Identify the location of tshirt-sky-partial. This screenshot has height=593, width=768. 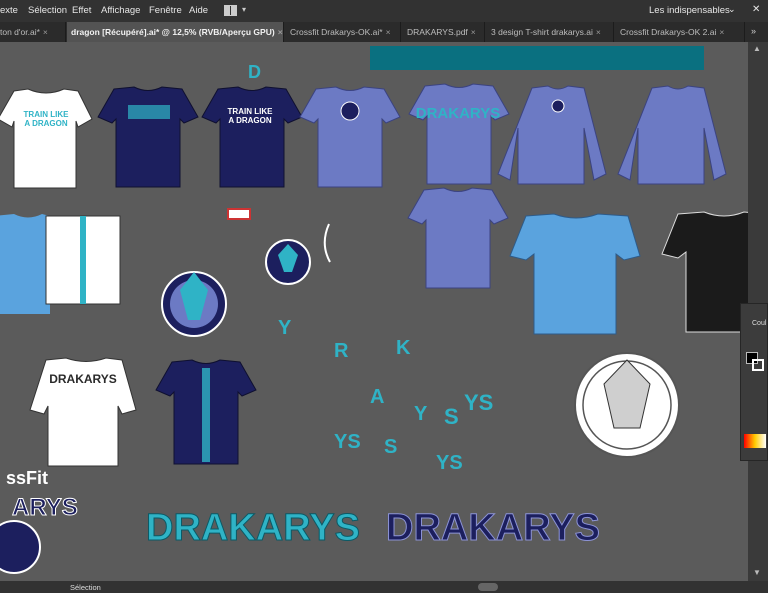
(25, 264).